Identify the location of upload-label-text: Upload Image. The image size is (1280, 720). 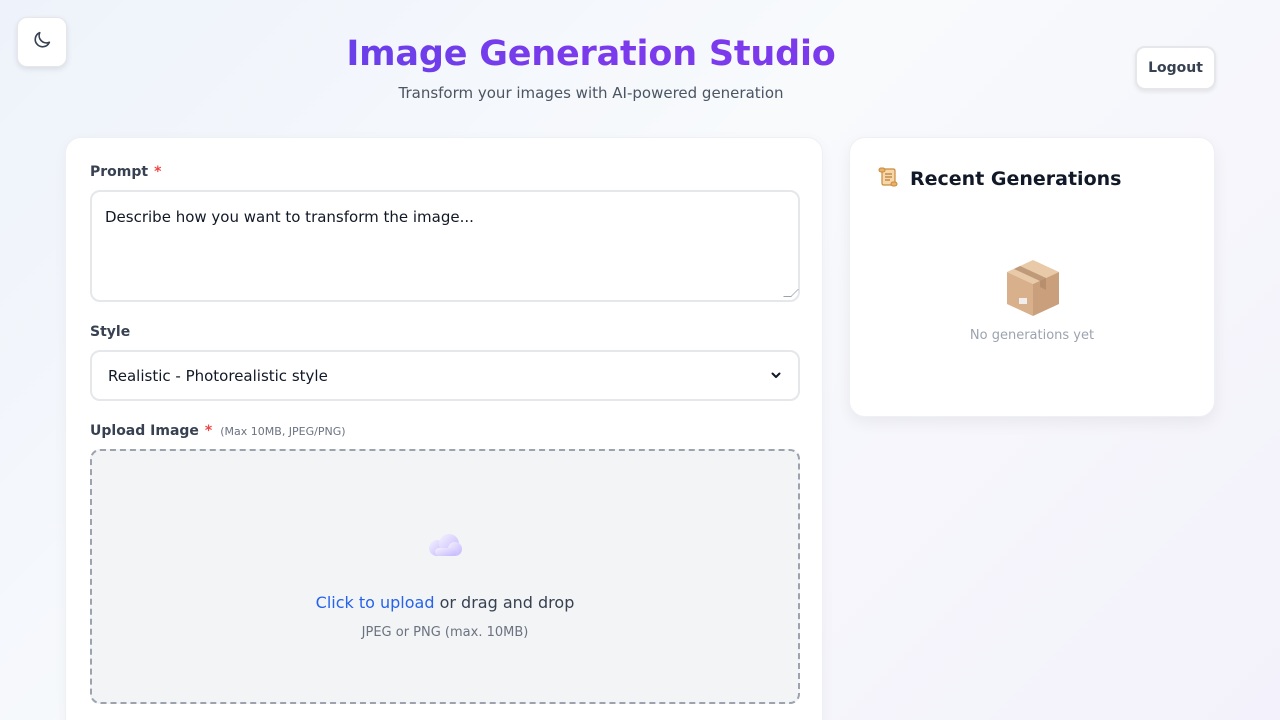
(144, 431).